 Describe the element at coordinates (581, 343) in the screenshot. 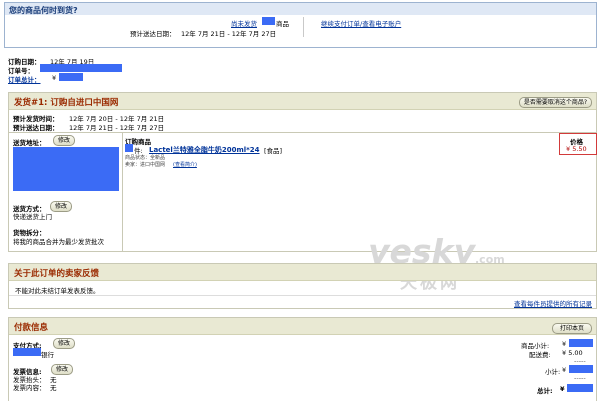

I see `subtotal-redacted` at that location.